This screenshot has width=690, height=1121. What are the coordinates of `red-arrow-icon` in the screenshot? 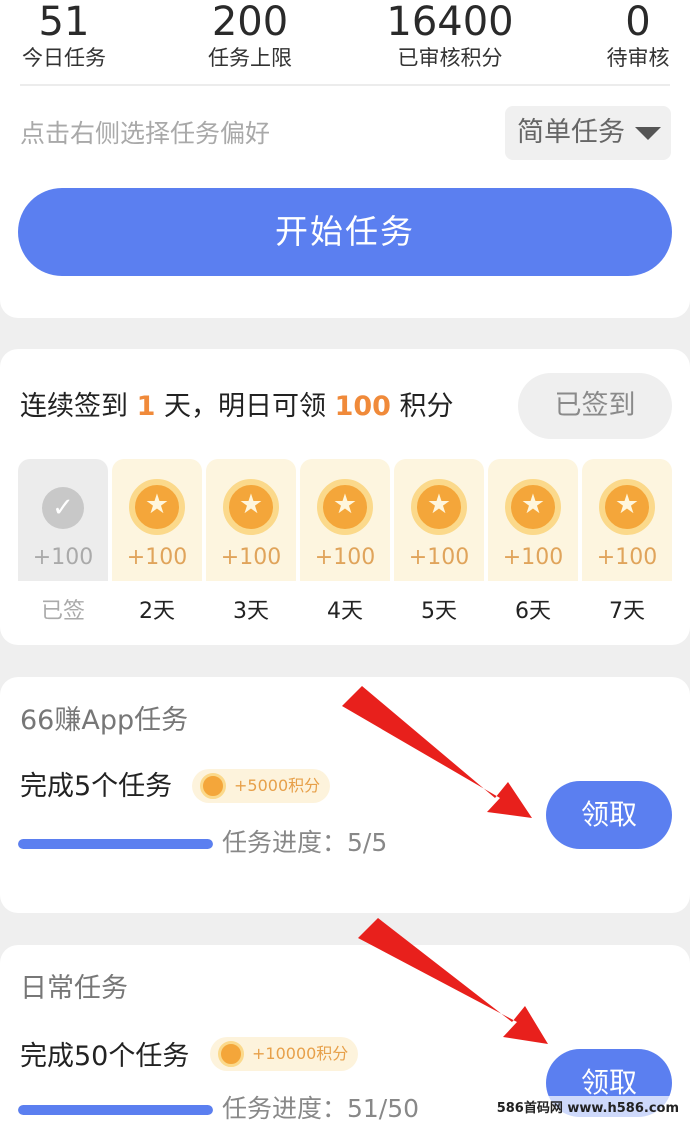 It's located at (445, 865).